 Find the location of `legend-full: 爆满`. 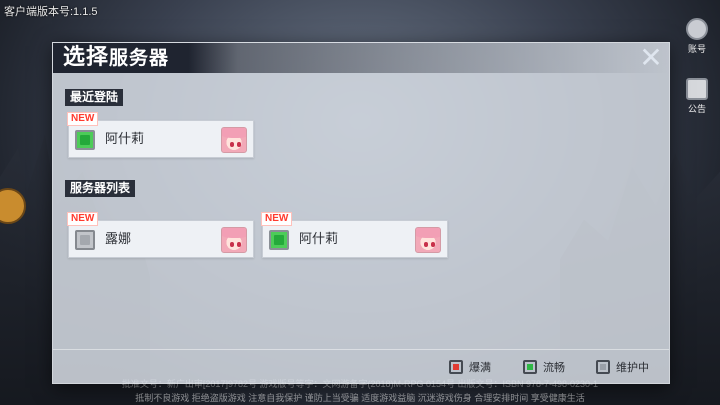

legend-full: 爆满 is located at coordinates (470, 367).